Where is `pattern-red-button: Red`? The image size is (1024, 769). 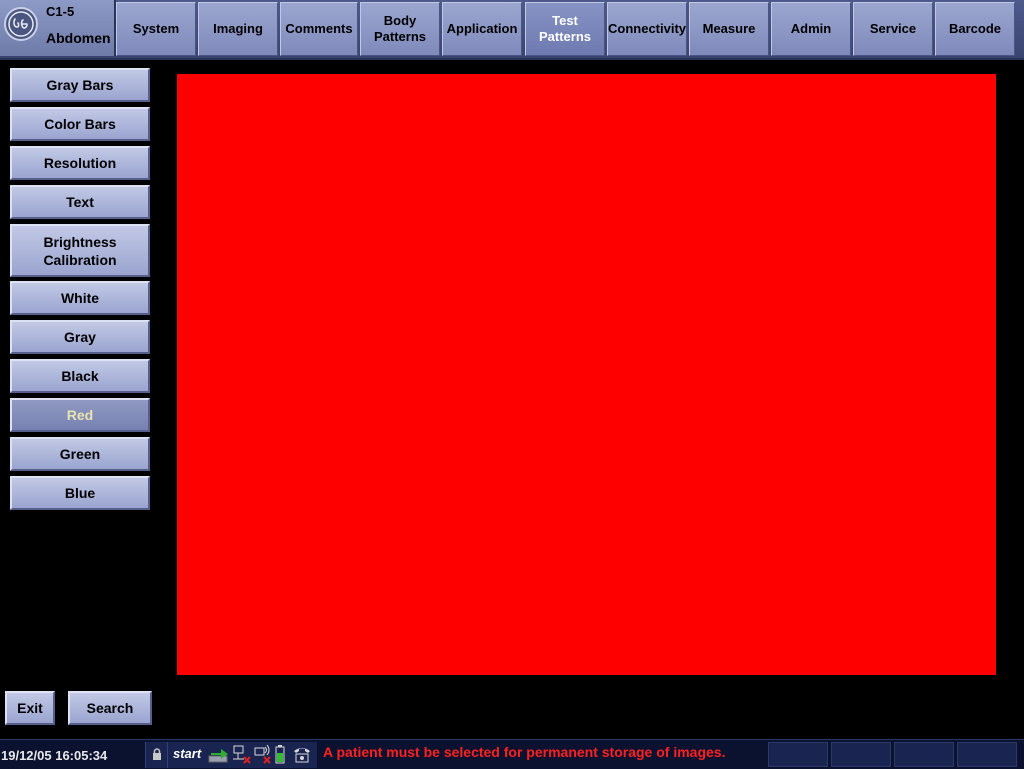
pattern-red-button: Red is located at coordinates (80, 415).